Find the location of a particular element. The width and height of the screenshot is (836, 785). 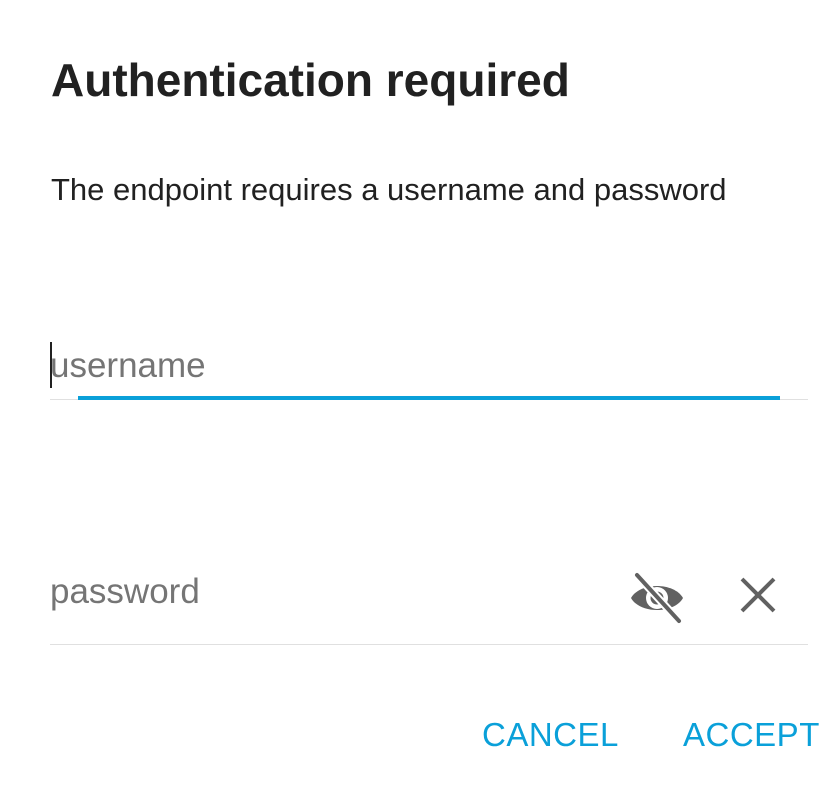

clear-password-button is located at coordinates (758, 595).